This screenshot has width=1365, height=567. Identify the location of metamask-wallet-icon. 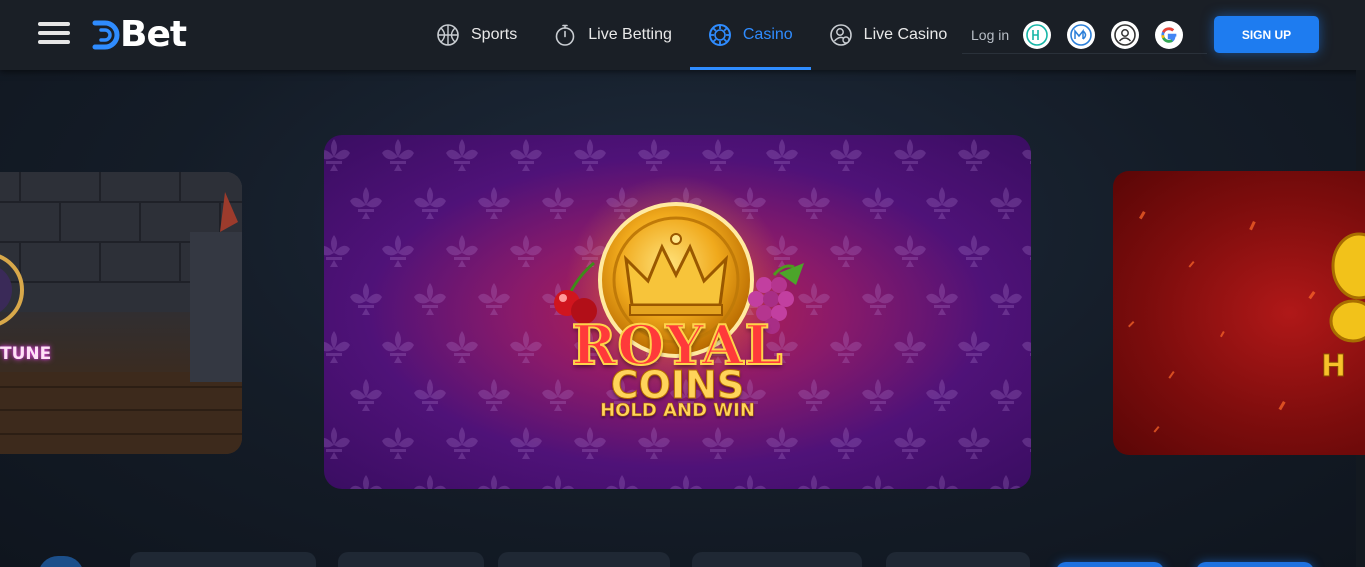
(1037, 34).